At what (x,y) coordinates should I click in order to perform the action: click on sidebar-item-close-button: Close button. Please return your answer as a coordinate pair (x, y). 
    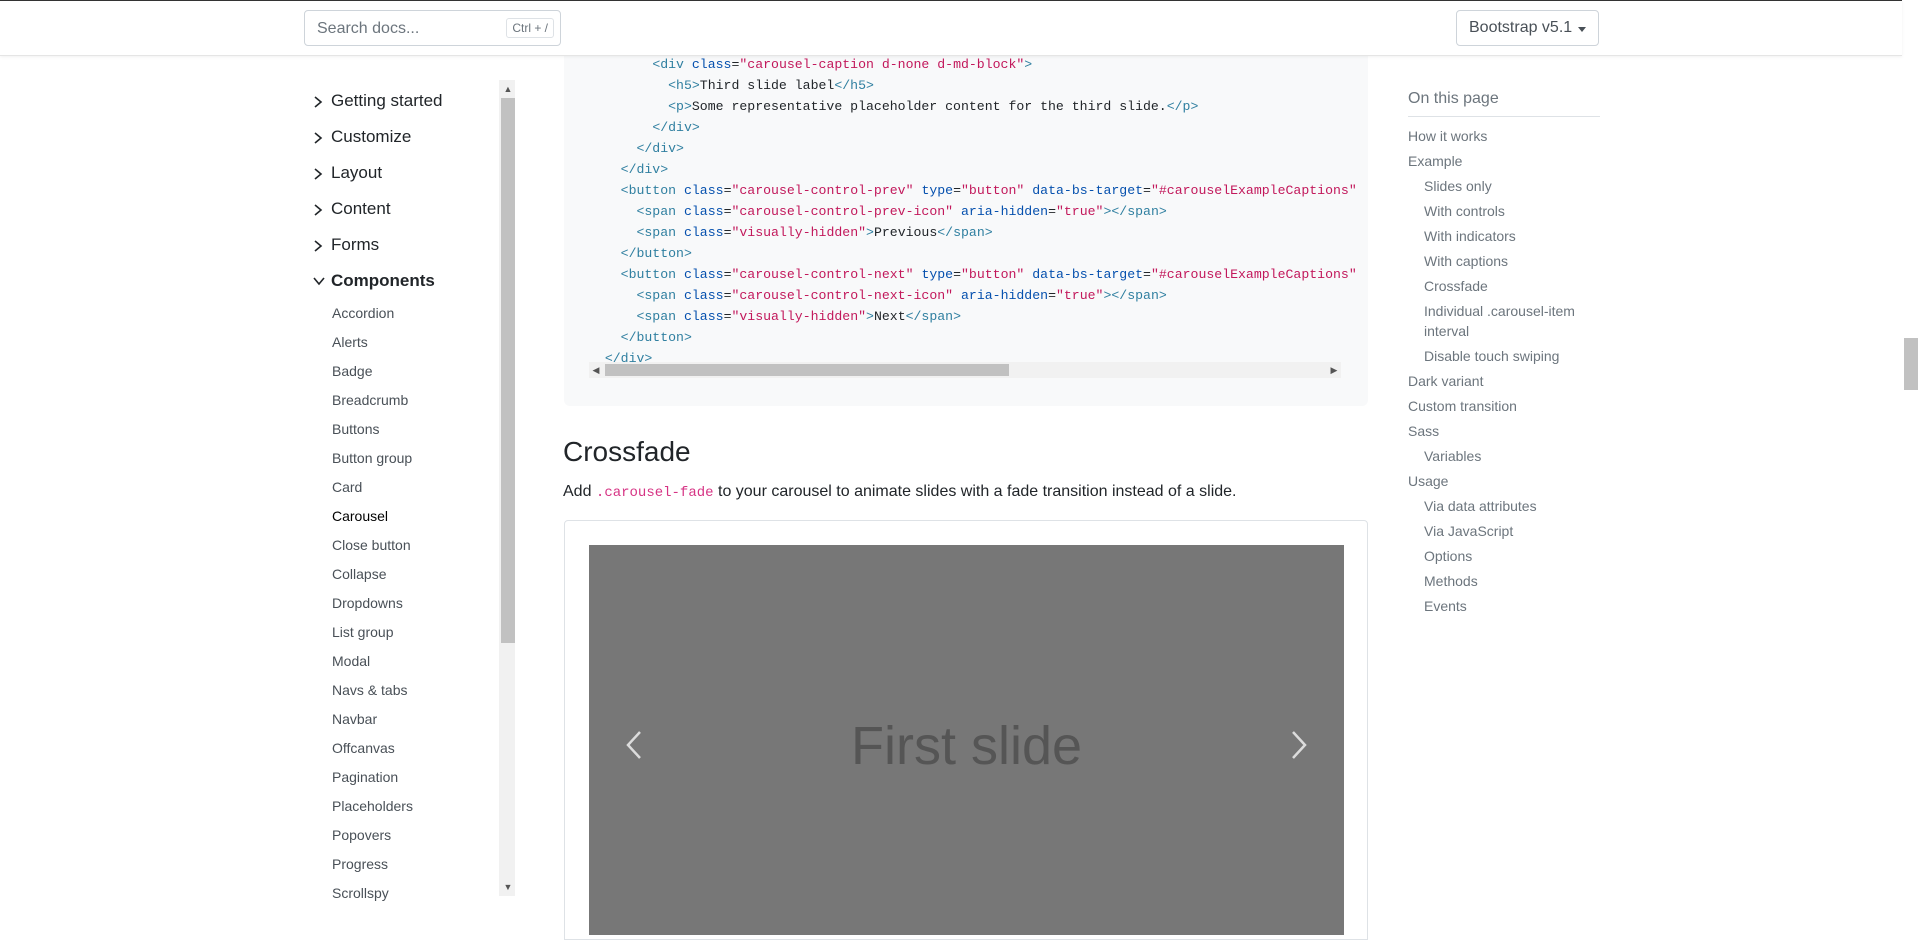
    Looking at the image, I should click on (371, 545).